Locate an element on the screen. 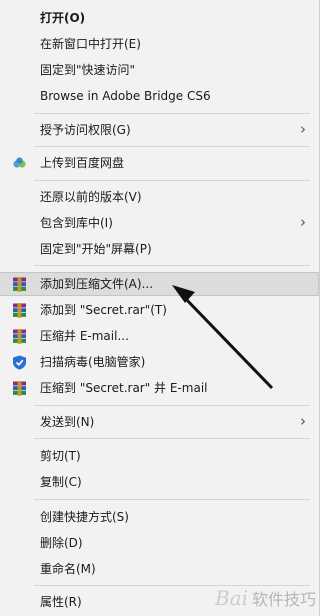 This screenshot has height=616, width=320. watermark: Bai 软件技巧 is located at coordinates (265, 598).